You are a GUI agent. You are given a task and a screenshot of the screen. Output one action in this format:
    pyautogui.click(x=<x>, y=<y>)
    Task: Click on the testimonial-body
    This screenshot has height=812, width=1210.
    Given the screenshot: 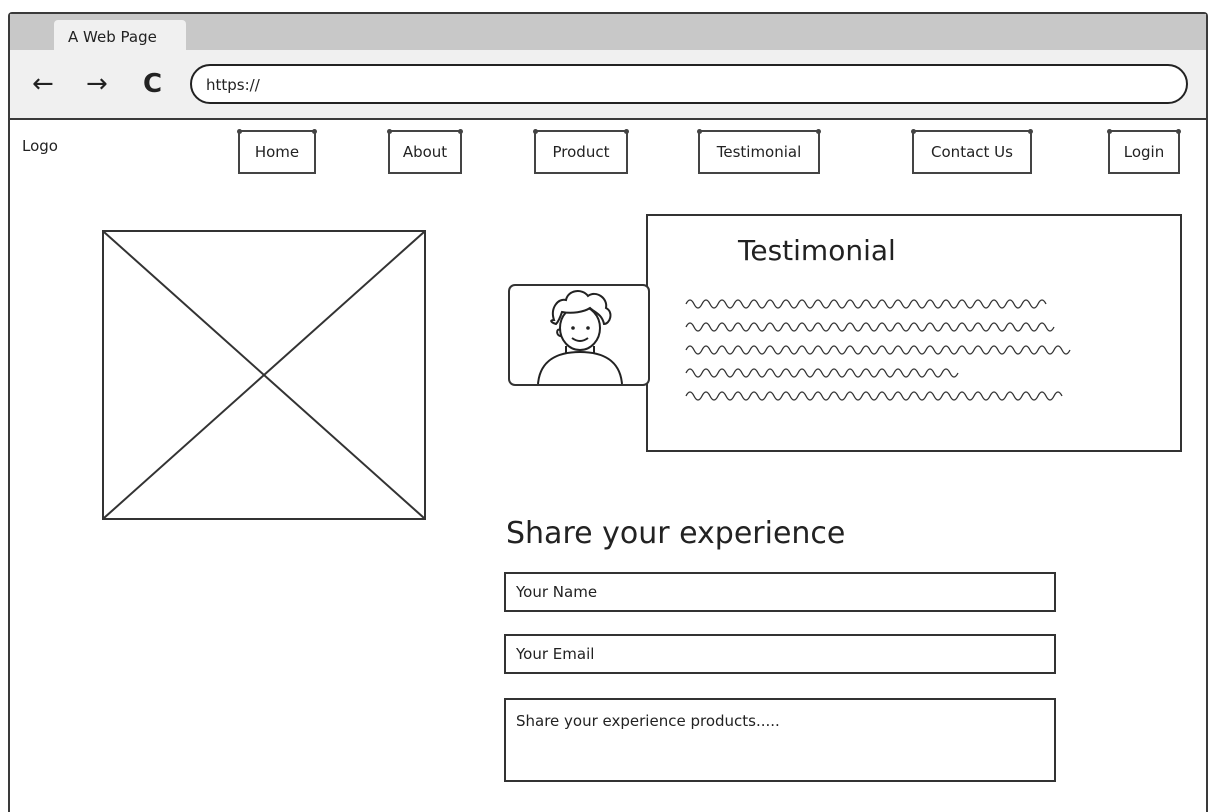 What is the action you would take?
    pyautogui.click(x=884, y=349)
    